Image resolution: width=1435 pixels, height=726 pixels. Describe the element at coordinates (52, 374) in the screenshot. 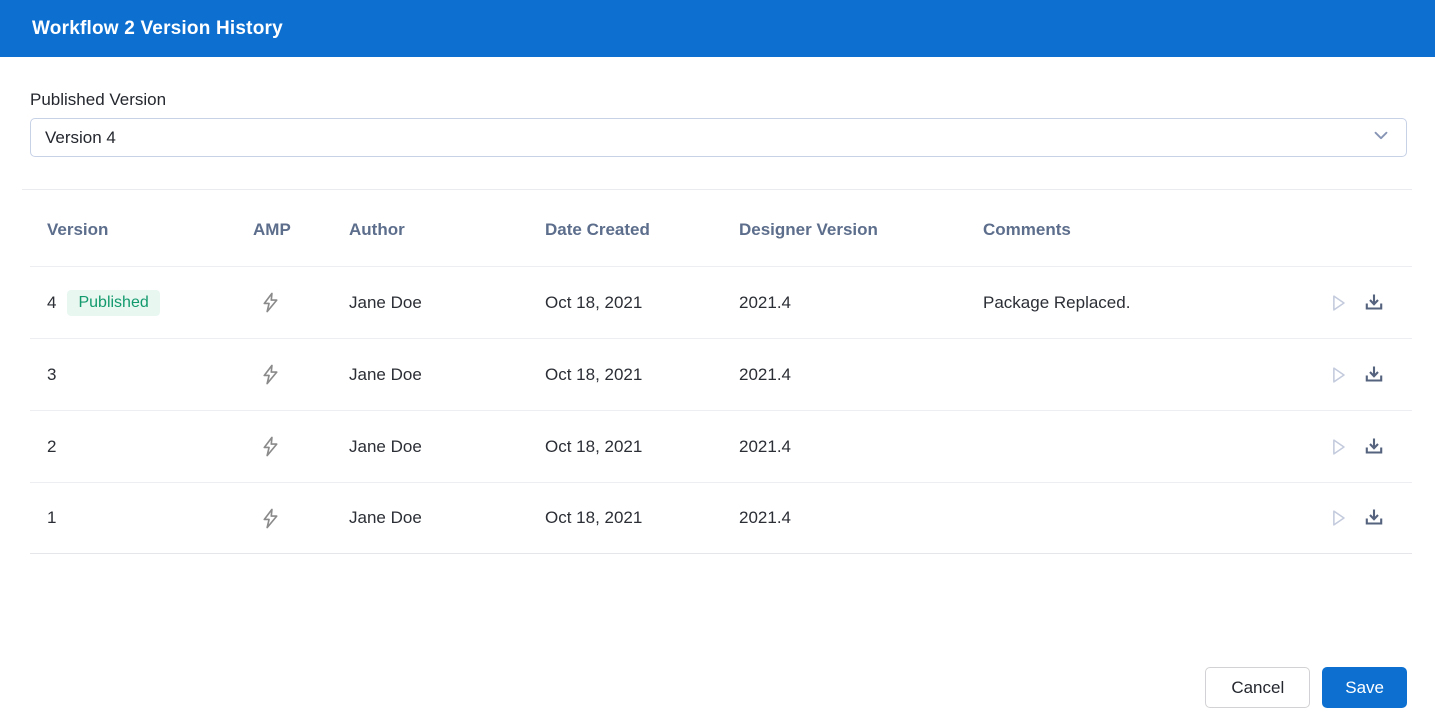

I see `version-number: 3` at that location.